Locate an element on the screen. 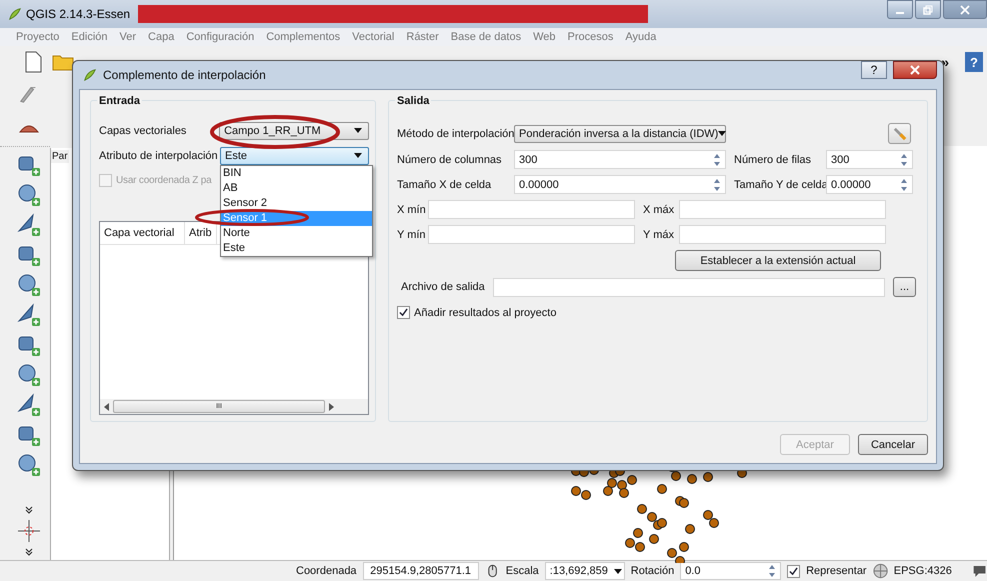 Image resolution: width=987 pixels, height=581 pixels. chat-bubble-icon is located at coordinates (979, 571).